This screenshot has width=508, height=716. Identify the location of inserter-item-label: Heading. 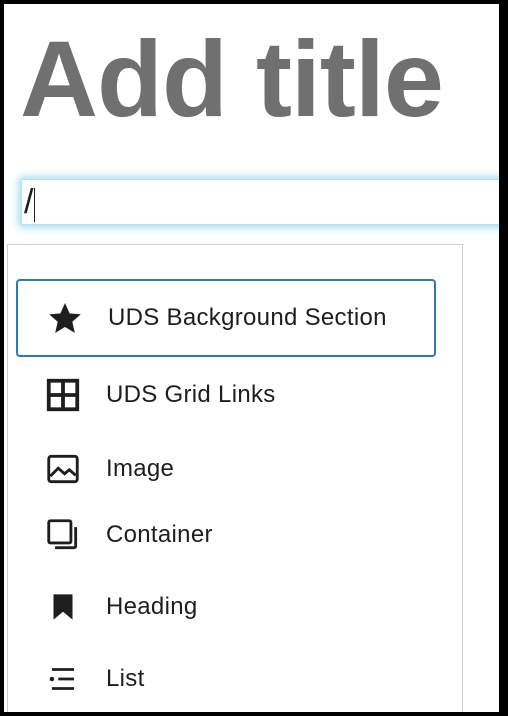
(152, 606).